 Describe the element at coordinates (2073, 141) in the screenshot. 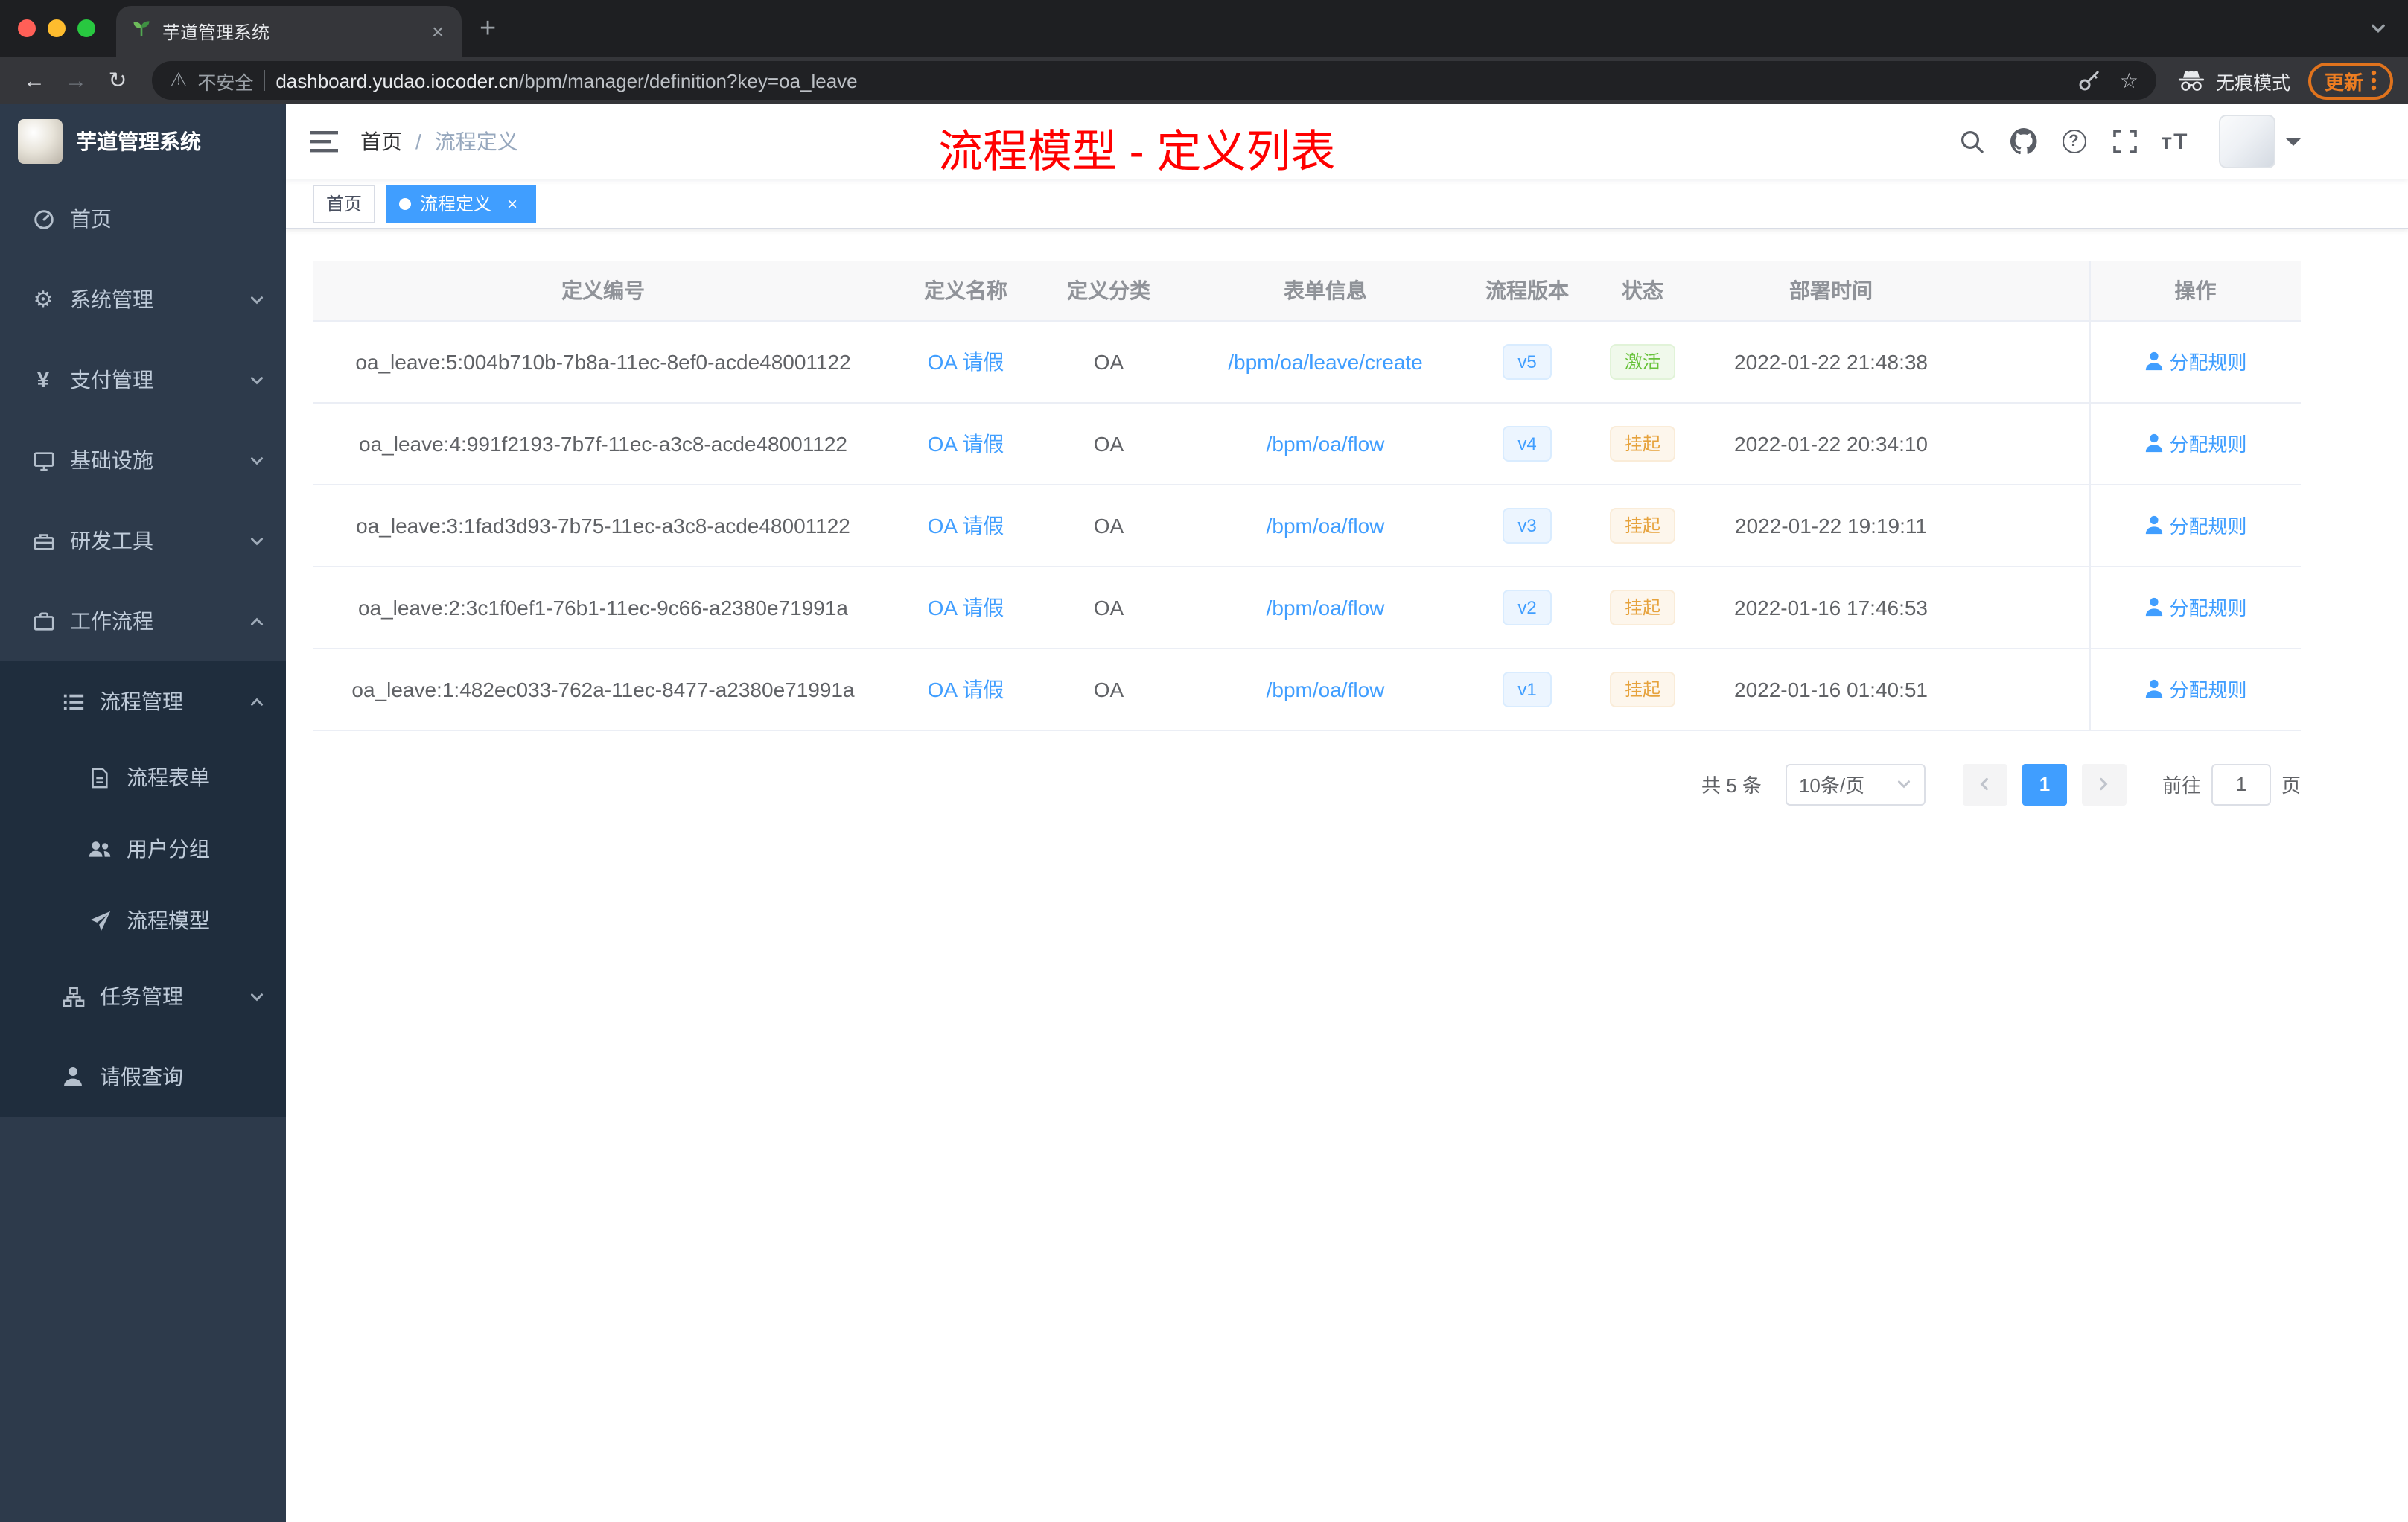

I see `help-icon: ?` at that location.